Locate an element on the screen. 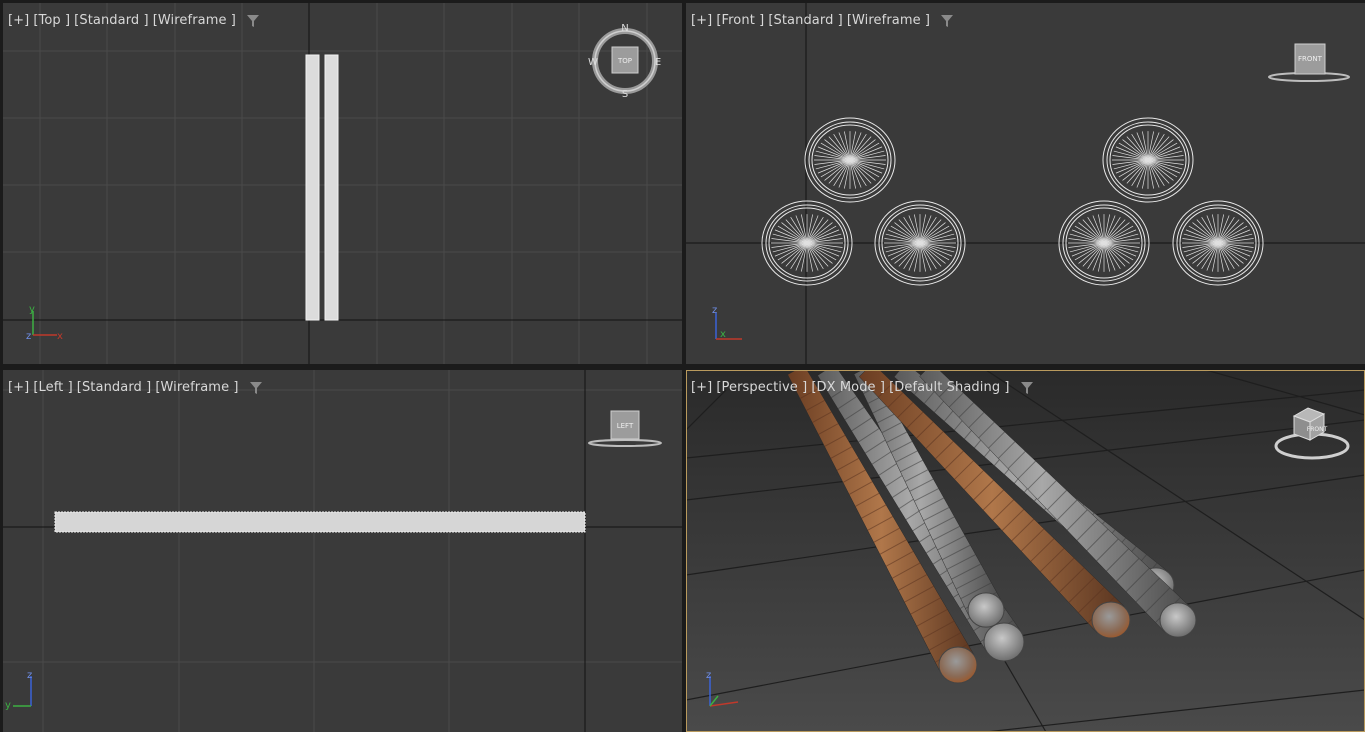 The height and width of the screenshot is (732, 1365). compass-s: S is located at coordinates (625, 94).